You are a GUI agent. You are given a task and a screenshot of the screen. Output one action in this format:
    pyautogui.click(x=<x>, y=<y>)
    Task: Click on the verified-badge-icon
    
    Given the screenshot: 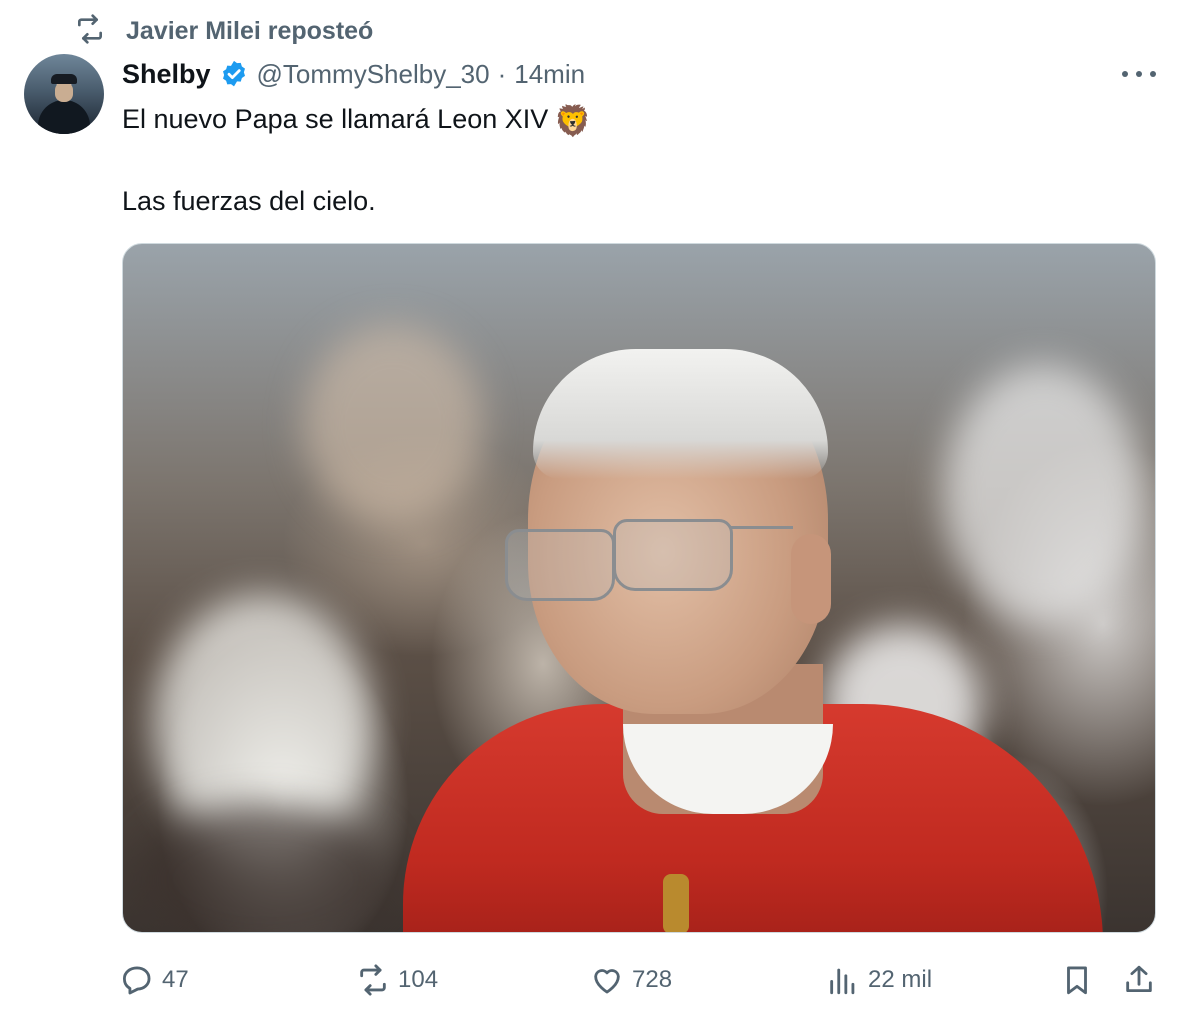 What is the action you would take?
    pyautogui.click(x=234, y=74)
    